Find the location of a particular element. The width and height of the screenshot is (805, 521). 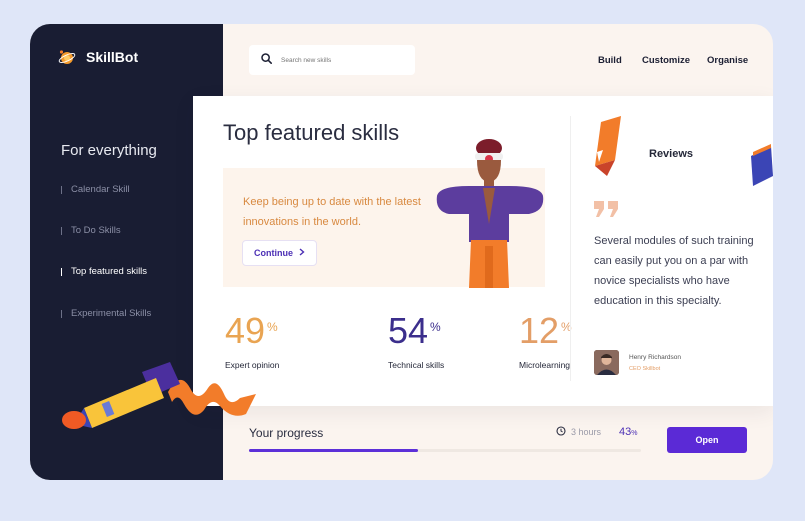

pencil-ribbon-illustration is located at coordinates (159, 395).